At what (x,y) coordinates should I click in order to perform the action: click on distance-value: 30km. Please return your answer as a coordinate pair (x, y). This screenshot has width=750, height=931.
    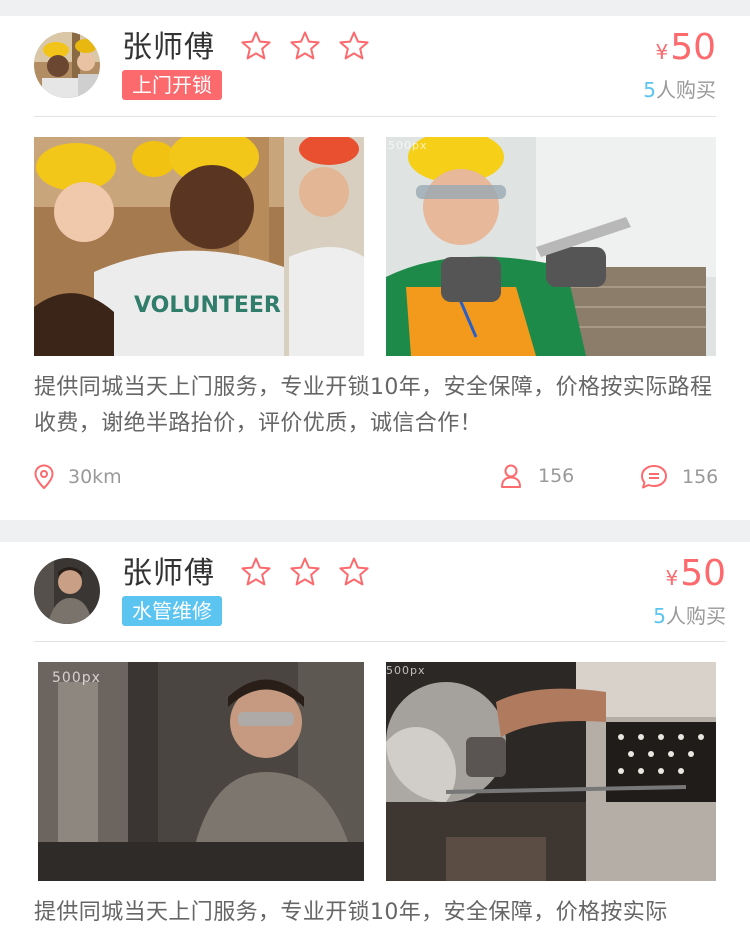
    Looking at the image, I should click on (95, 477).